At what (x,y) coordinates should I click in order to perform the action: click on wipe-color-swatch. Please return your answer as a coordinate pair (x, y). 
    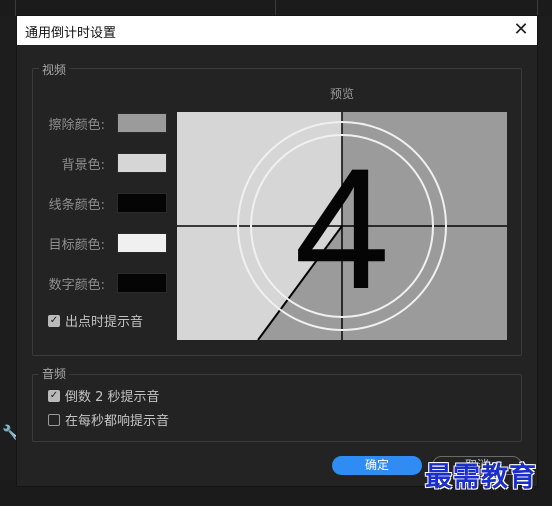
    Looking at the image, I should click on (142, 123).